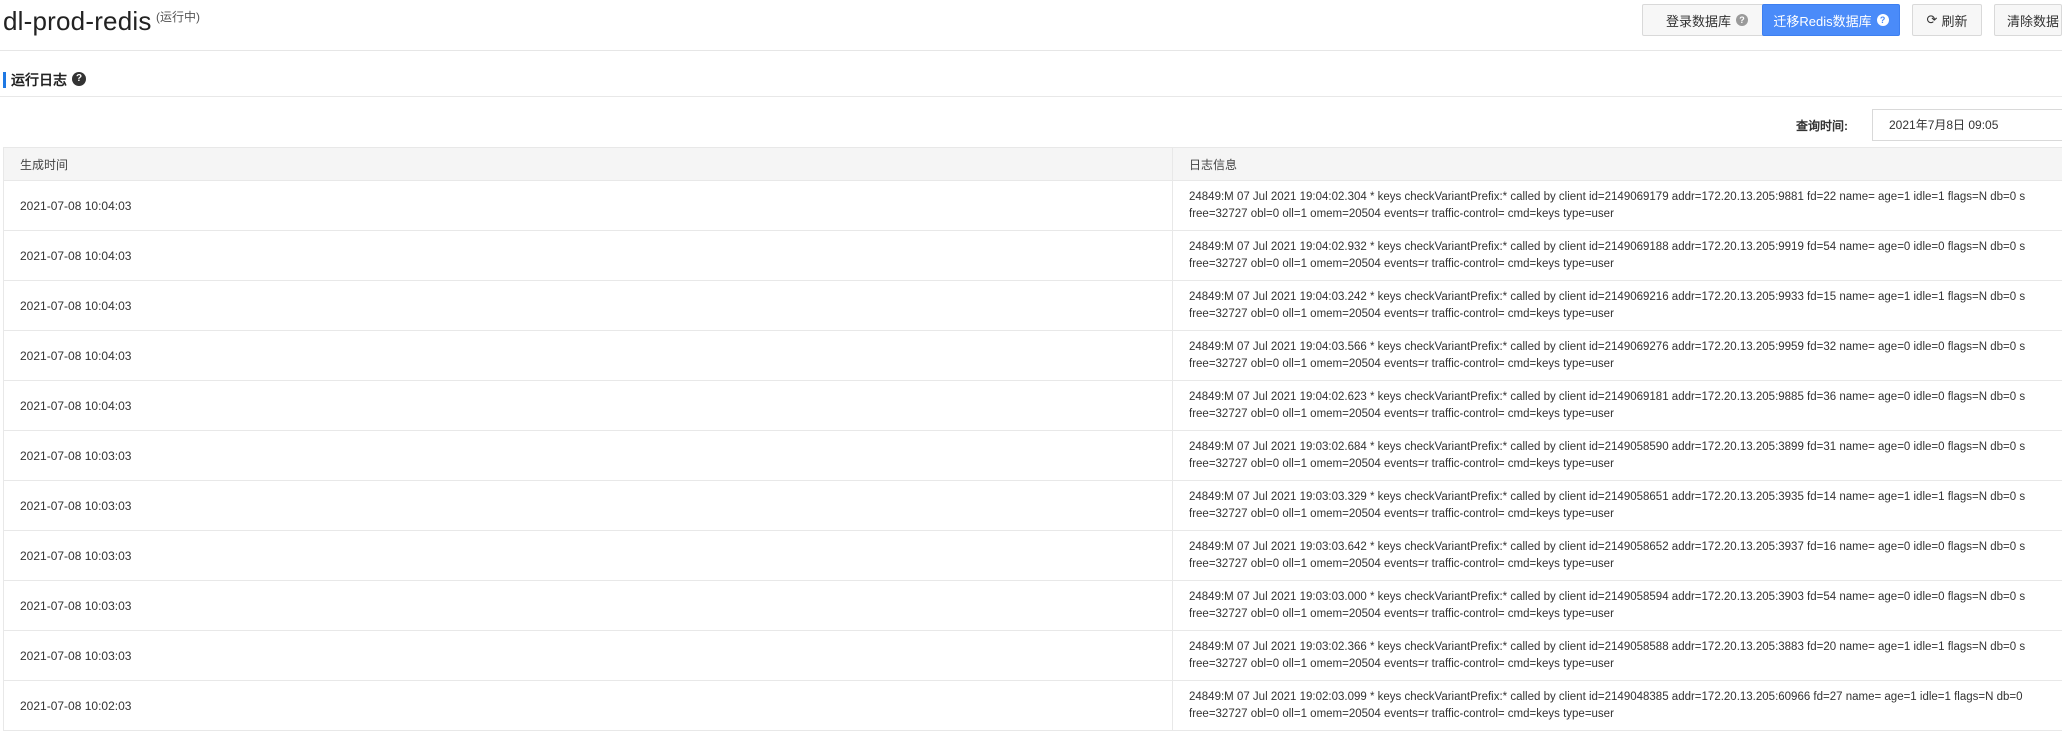 The image size is (2062, 736). Describe the element at coordinates (1954, 21) in the screenshot. I see `refresh-label: 刷新` at that location.